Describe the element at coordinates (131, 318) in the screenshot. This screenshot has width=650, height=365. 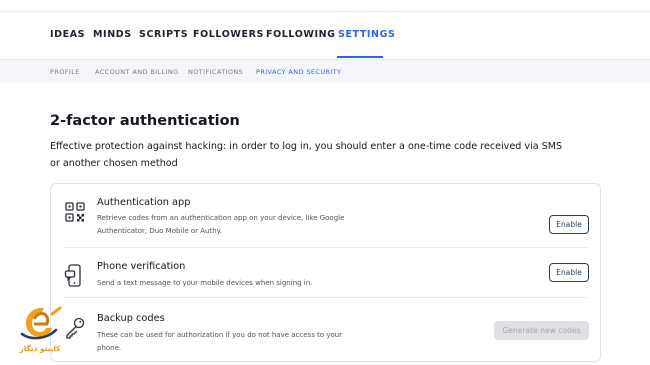
I see `method-title: Backup codes` at that location.